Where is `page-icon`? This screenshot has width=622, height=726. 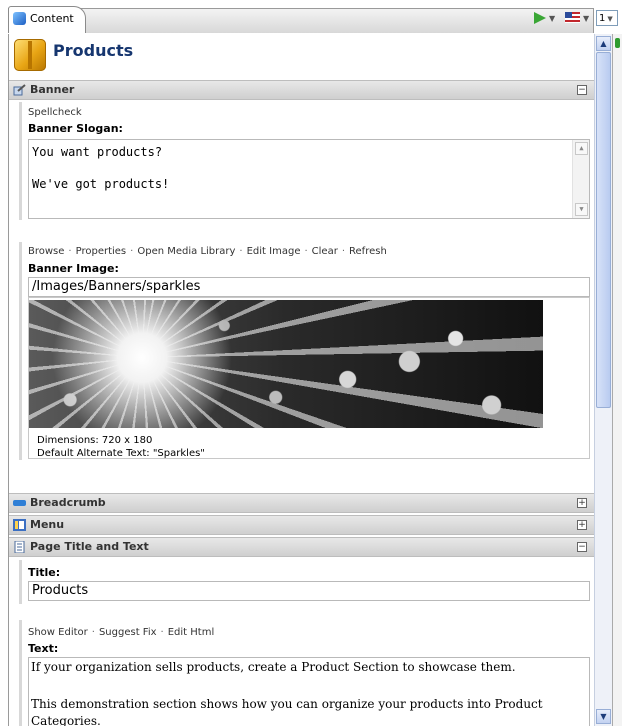
page-icon is located at coordinates (19, 547).